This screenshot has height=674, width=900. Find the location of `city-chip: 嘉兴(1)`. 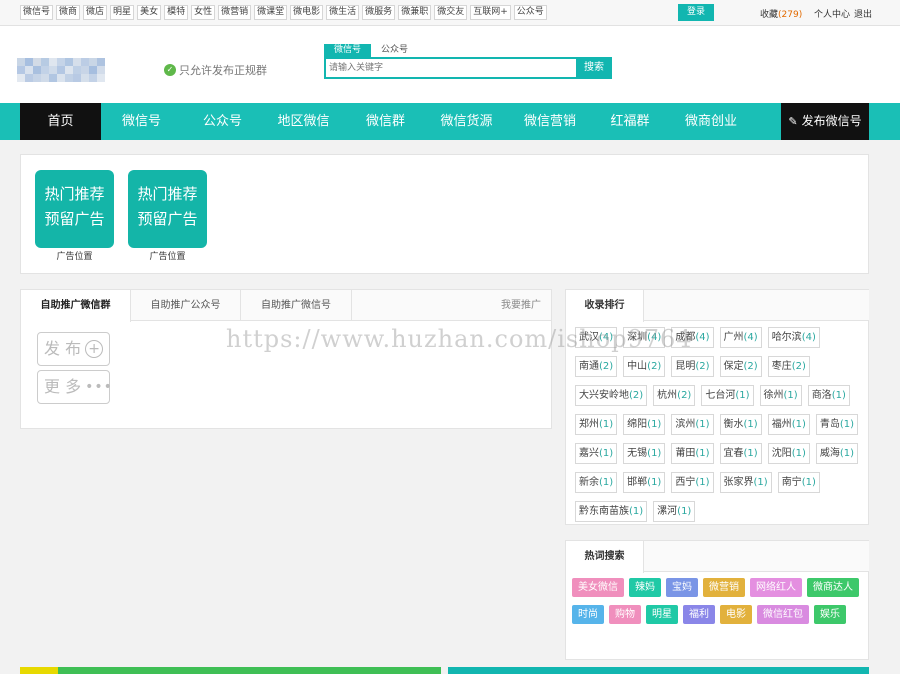

city-chip: 嘉兴(1) is located at coordinates (596, 453).